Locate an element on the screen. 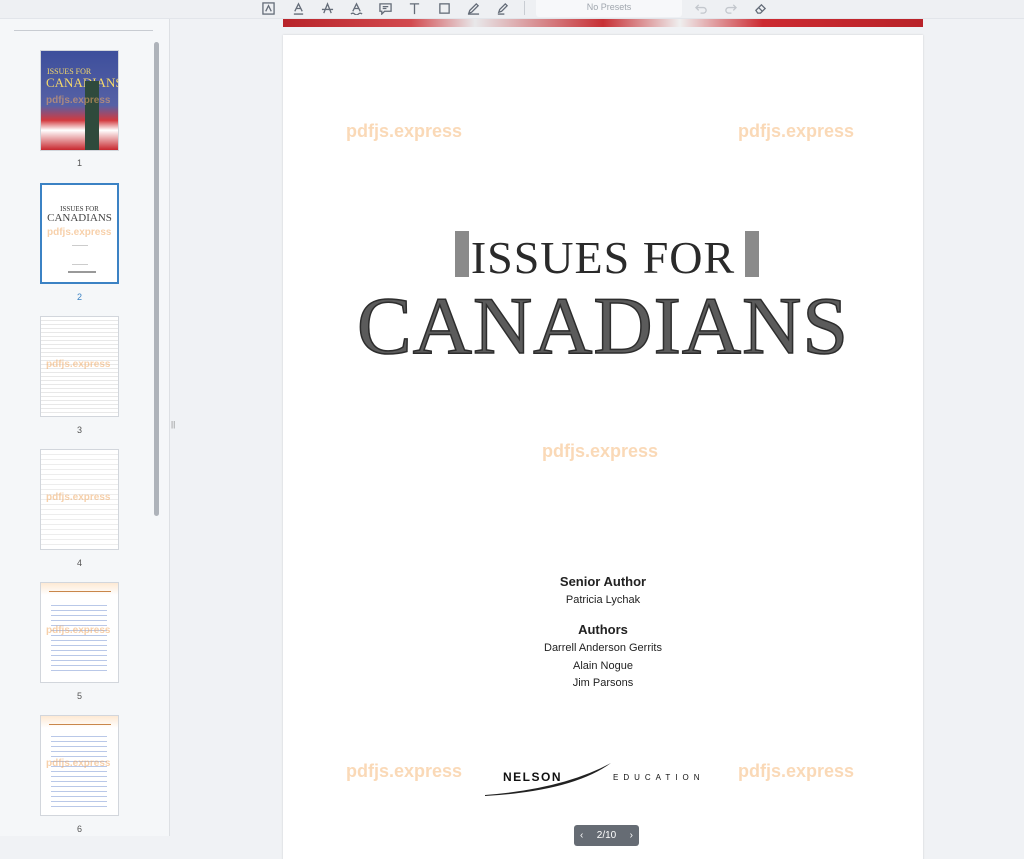  senior-author-name: Patricia Lychak is located at coordinates (603, 600).